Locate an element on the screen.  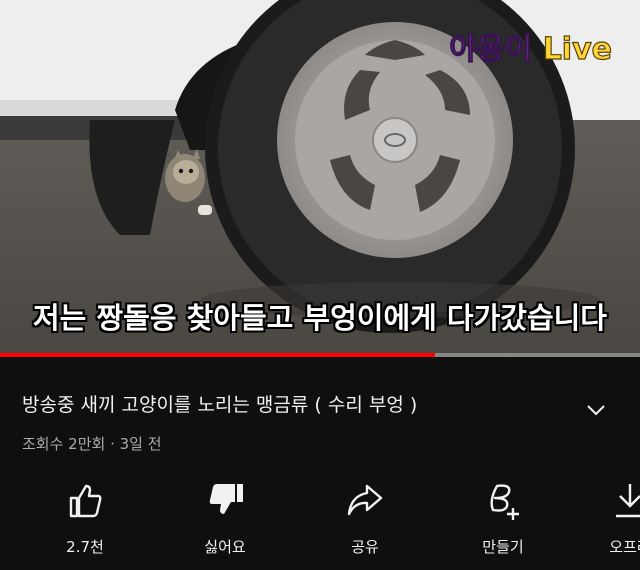
create-button: 만들기 is located at coordinates (503, 517).